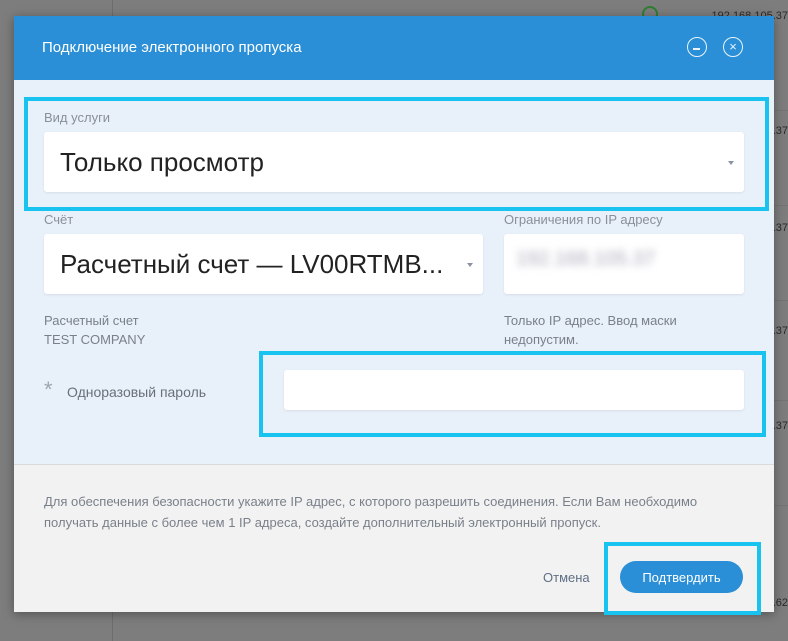  I want to click on background-ip-value: .62, so click(780, 603).